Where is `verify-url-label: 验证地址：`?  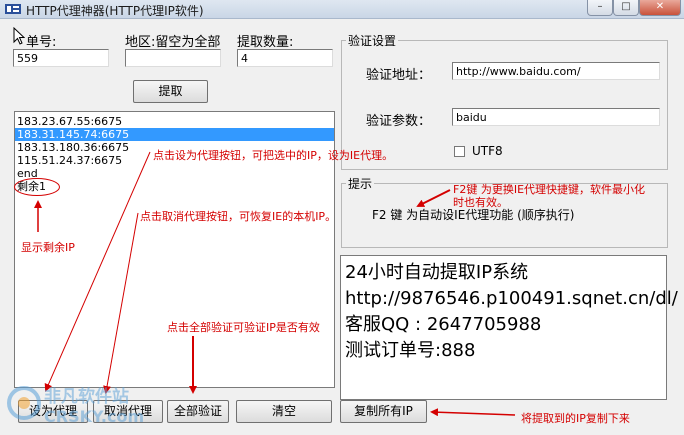
verify-url-label: 验证地址： is located at coordinates (399, 75).